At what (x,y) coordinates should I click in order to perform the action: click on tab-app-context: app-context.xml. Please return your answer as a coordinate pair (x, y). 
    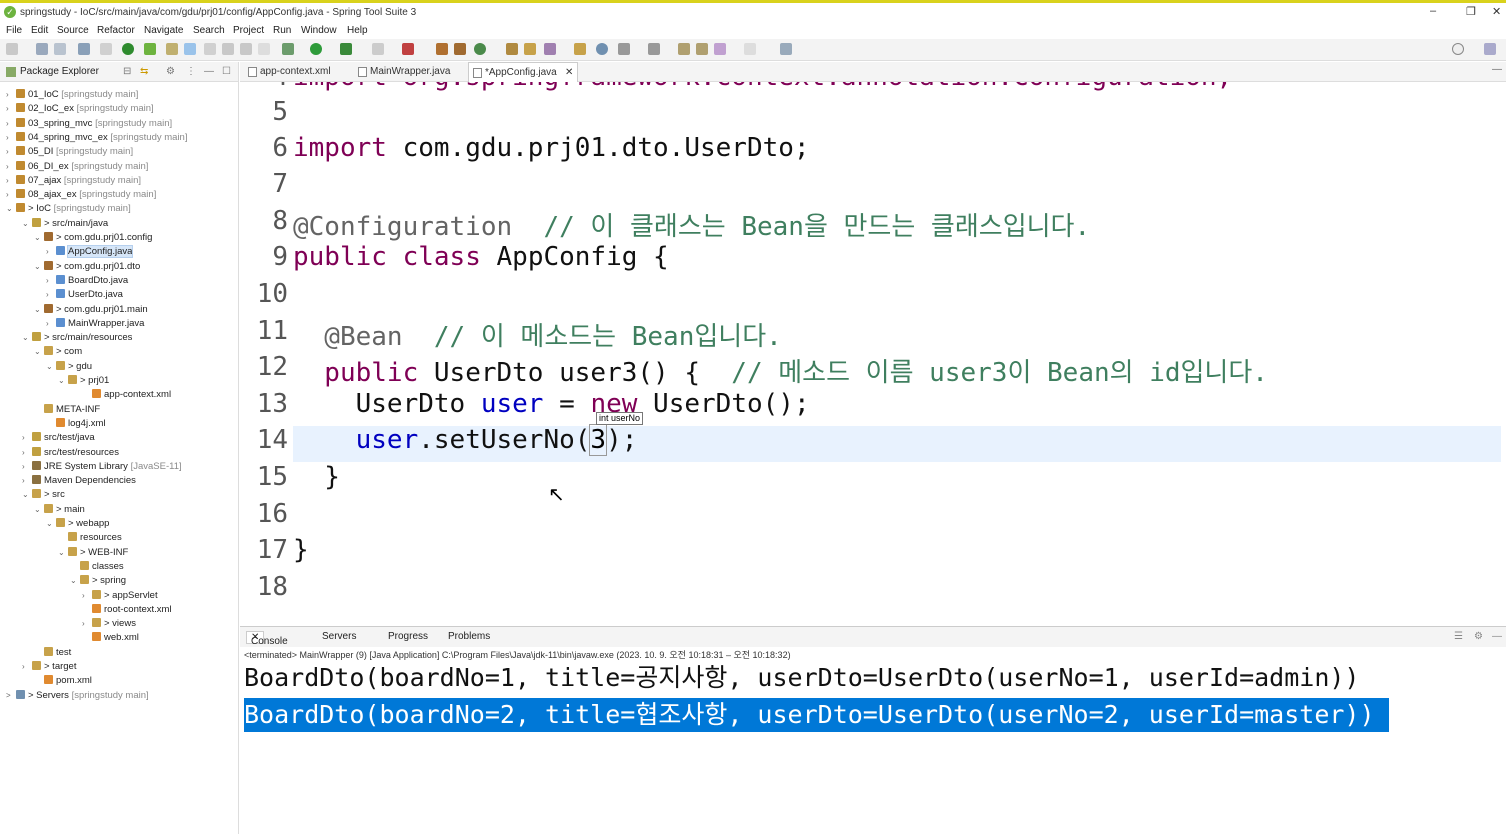
    Looking at the image, I should click on (299, 72).